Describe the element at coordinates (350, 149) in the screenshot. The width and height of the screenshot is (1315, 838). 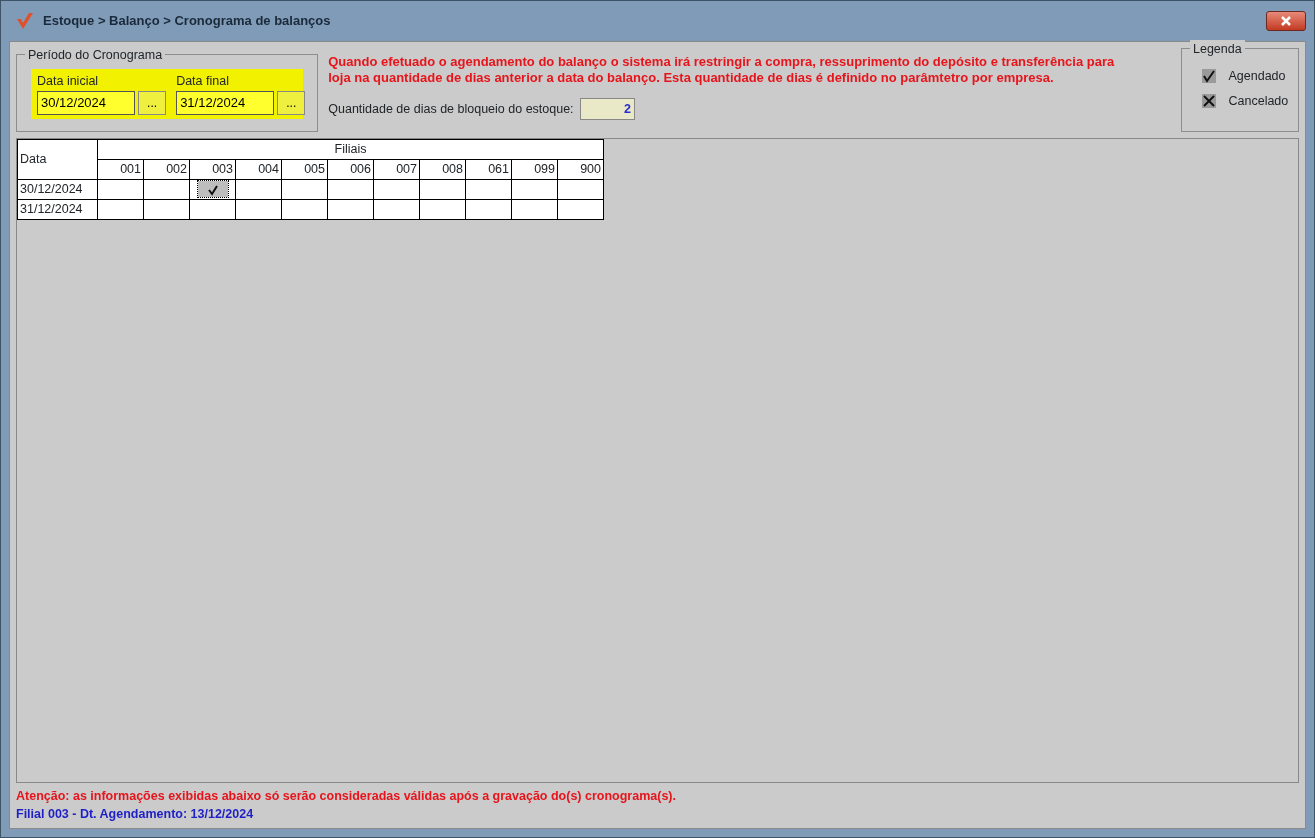
I see `column-group-header: Filiais` at that location.